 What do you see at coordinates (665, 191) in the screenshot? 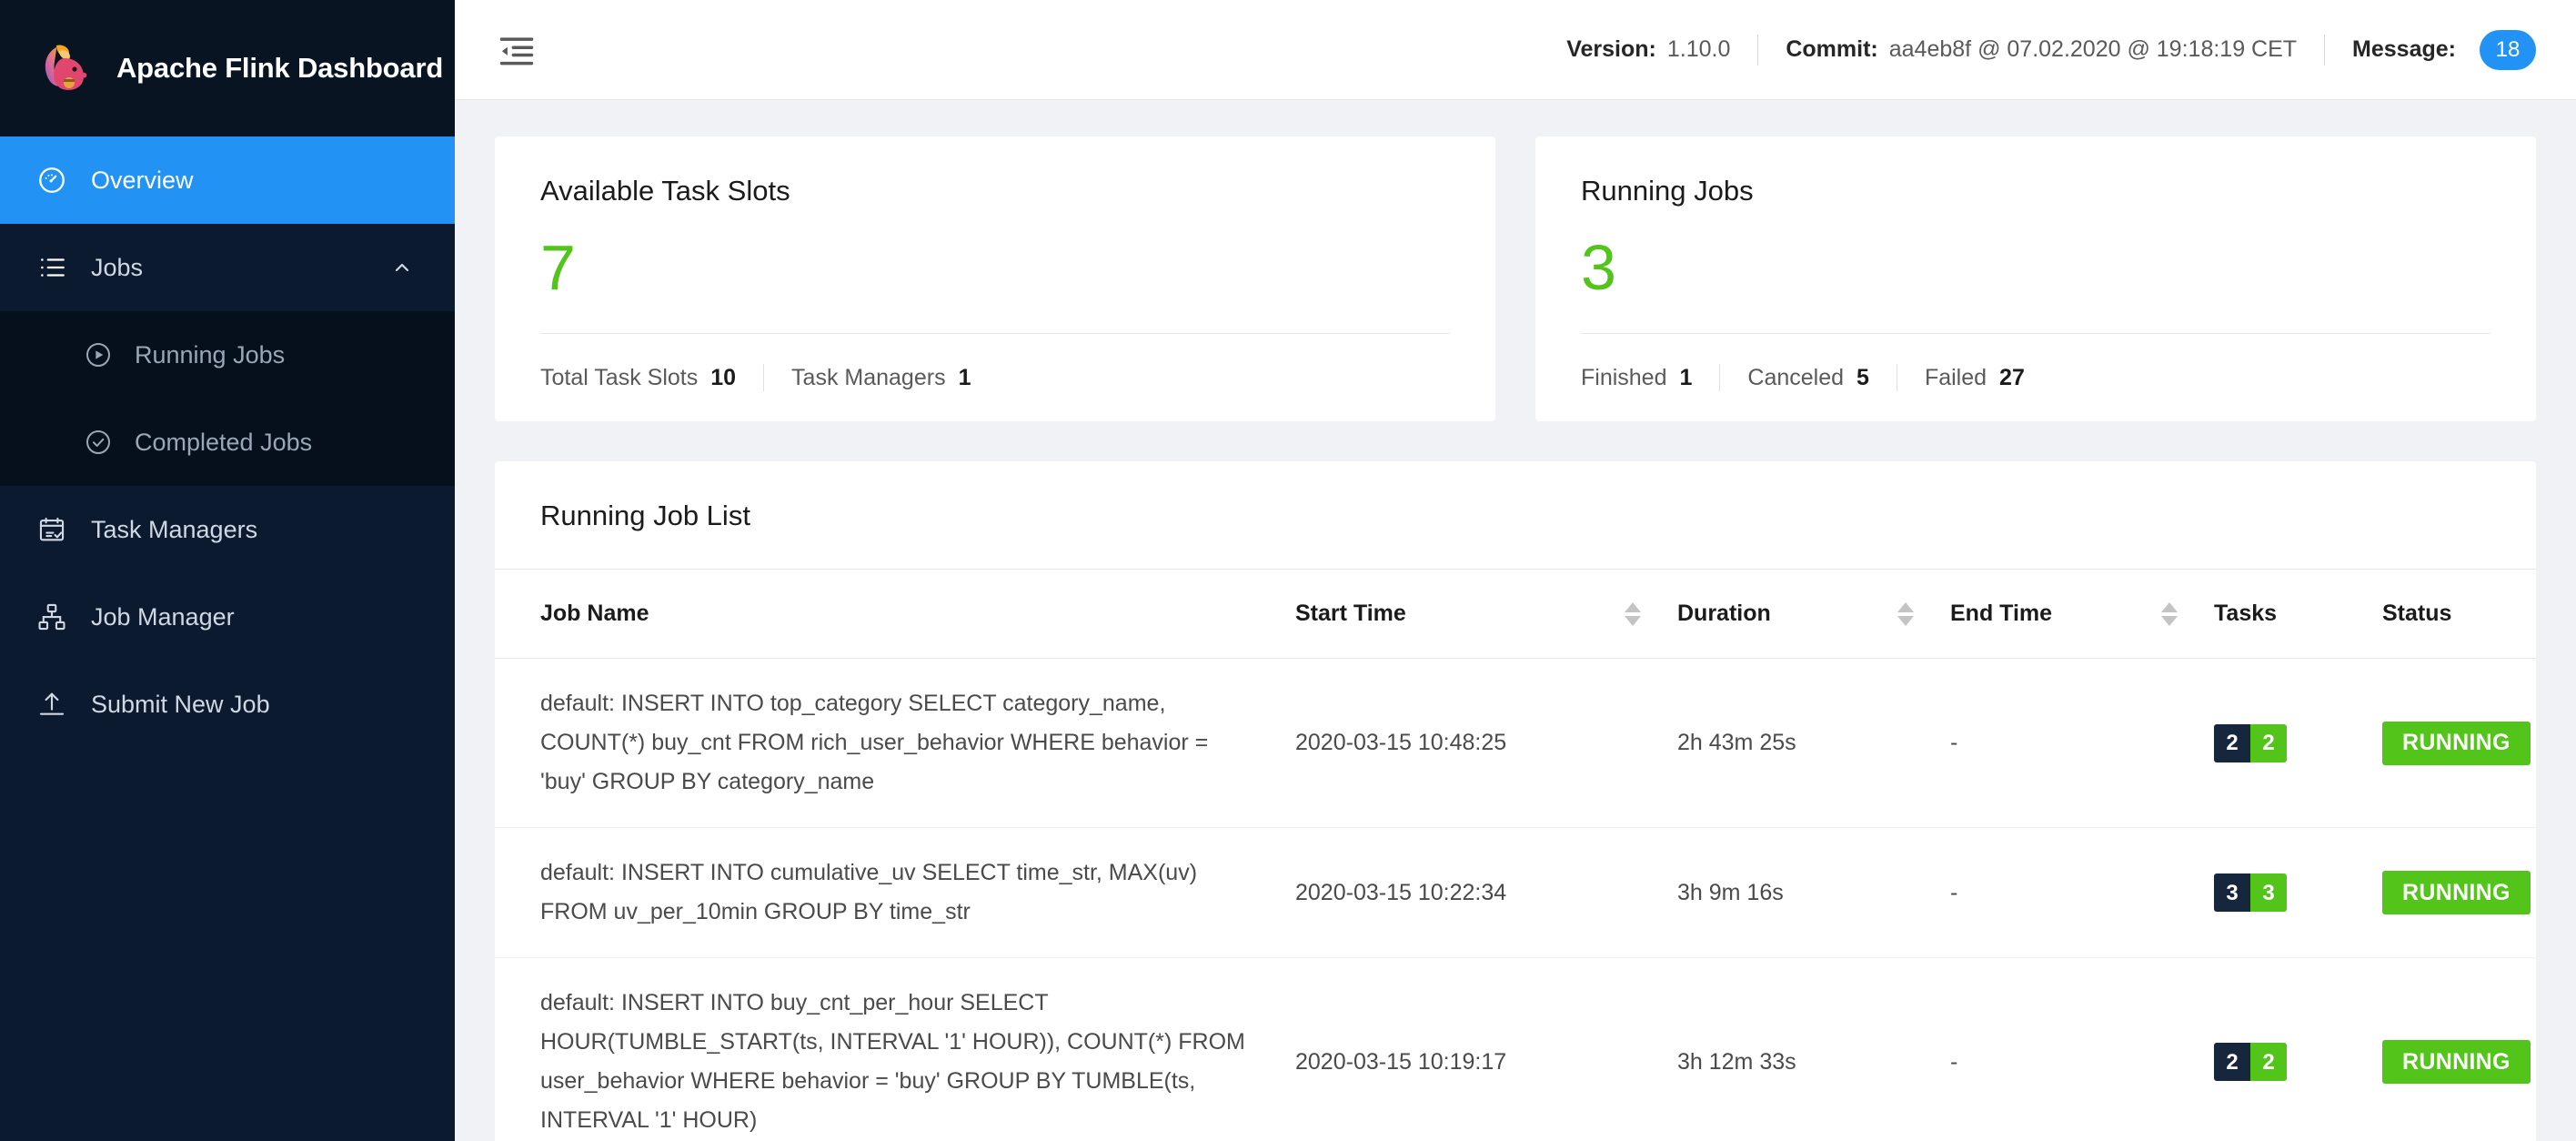
I see `card-title: Available Task Slots` at bounding box center [665, 191].